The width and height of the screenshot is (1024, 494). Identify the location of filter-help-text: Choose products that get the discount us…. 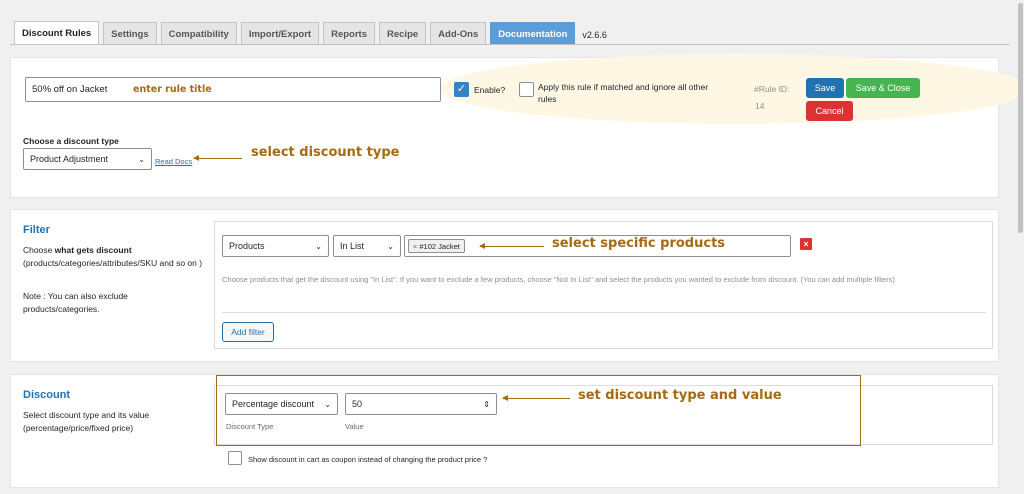
(558, 279).